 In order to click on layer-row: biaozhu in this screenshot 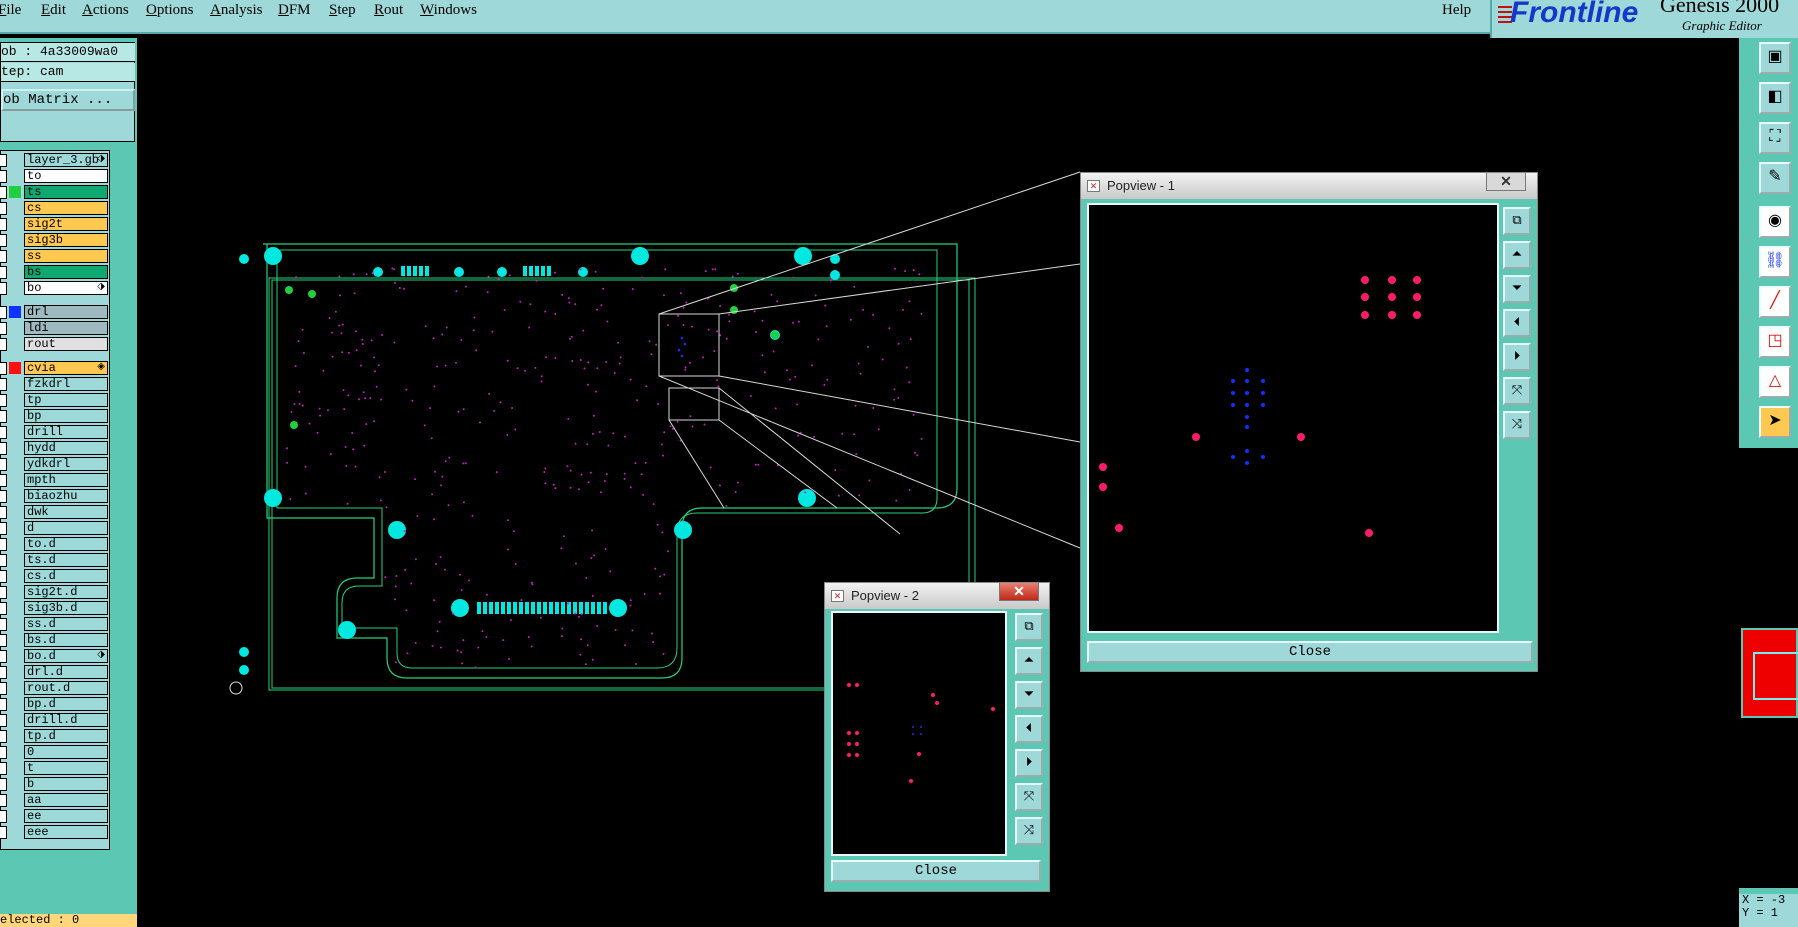, I will do `click(54, 496)`.